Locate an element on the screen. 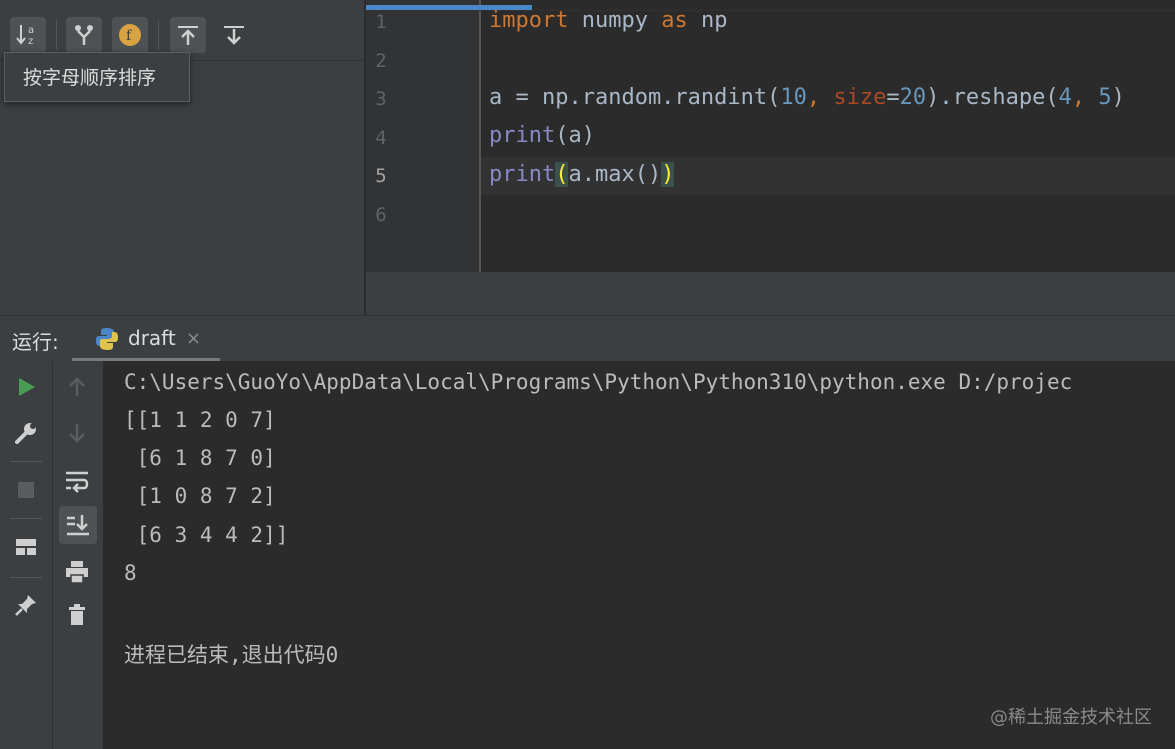 This screenshot has width=1175, height=749. line-number: 1 is located at coordinates (381, 22).